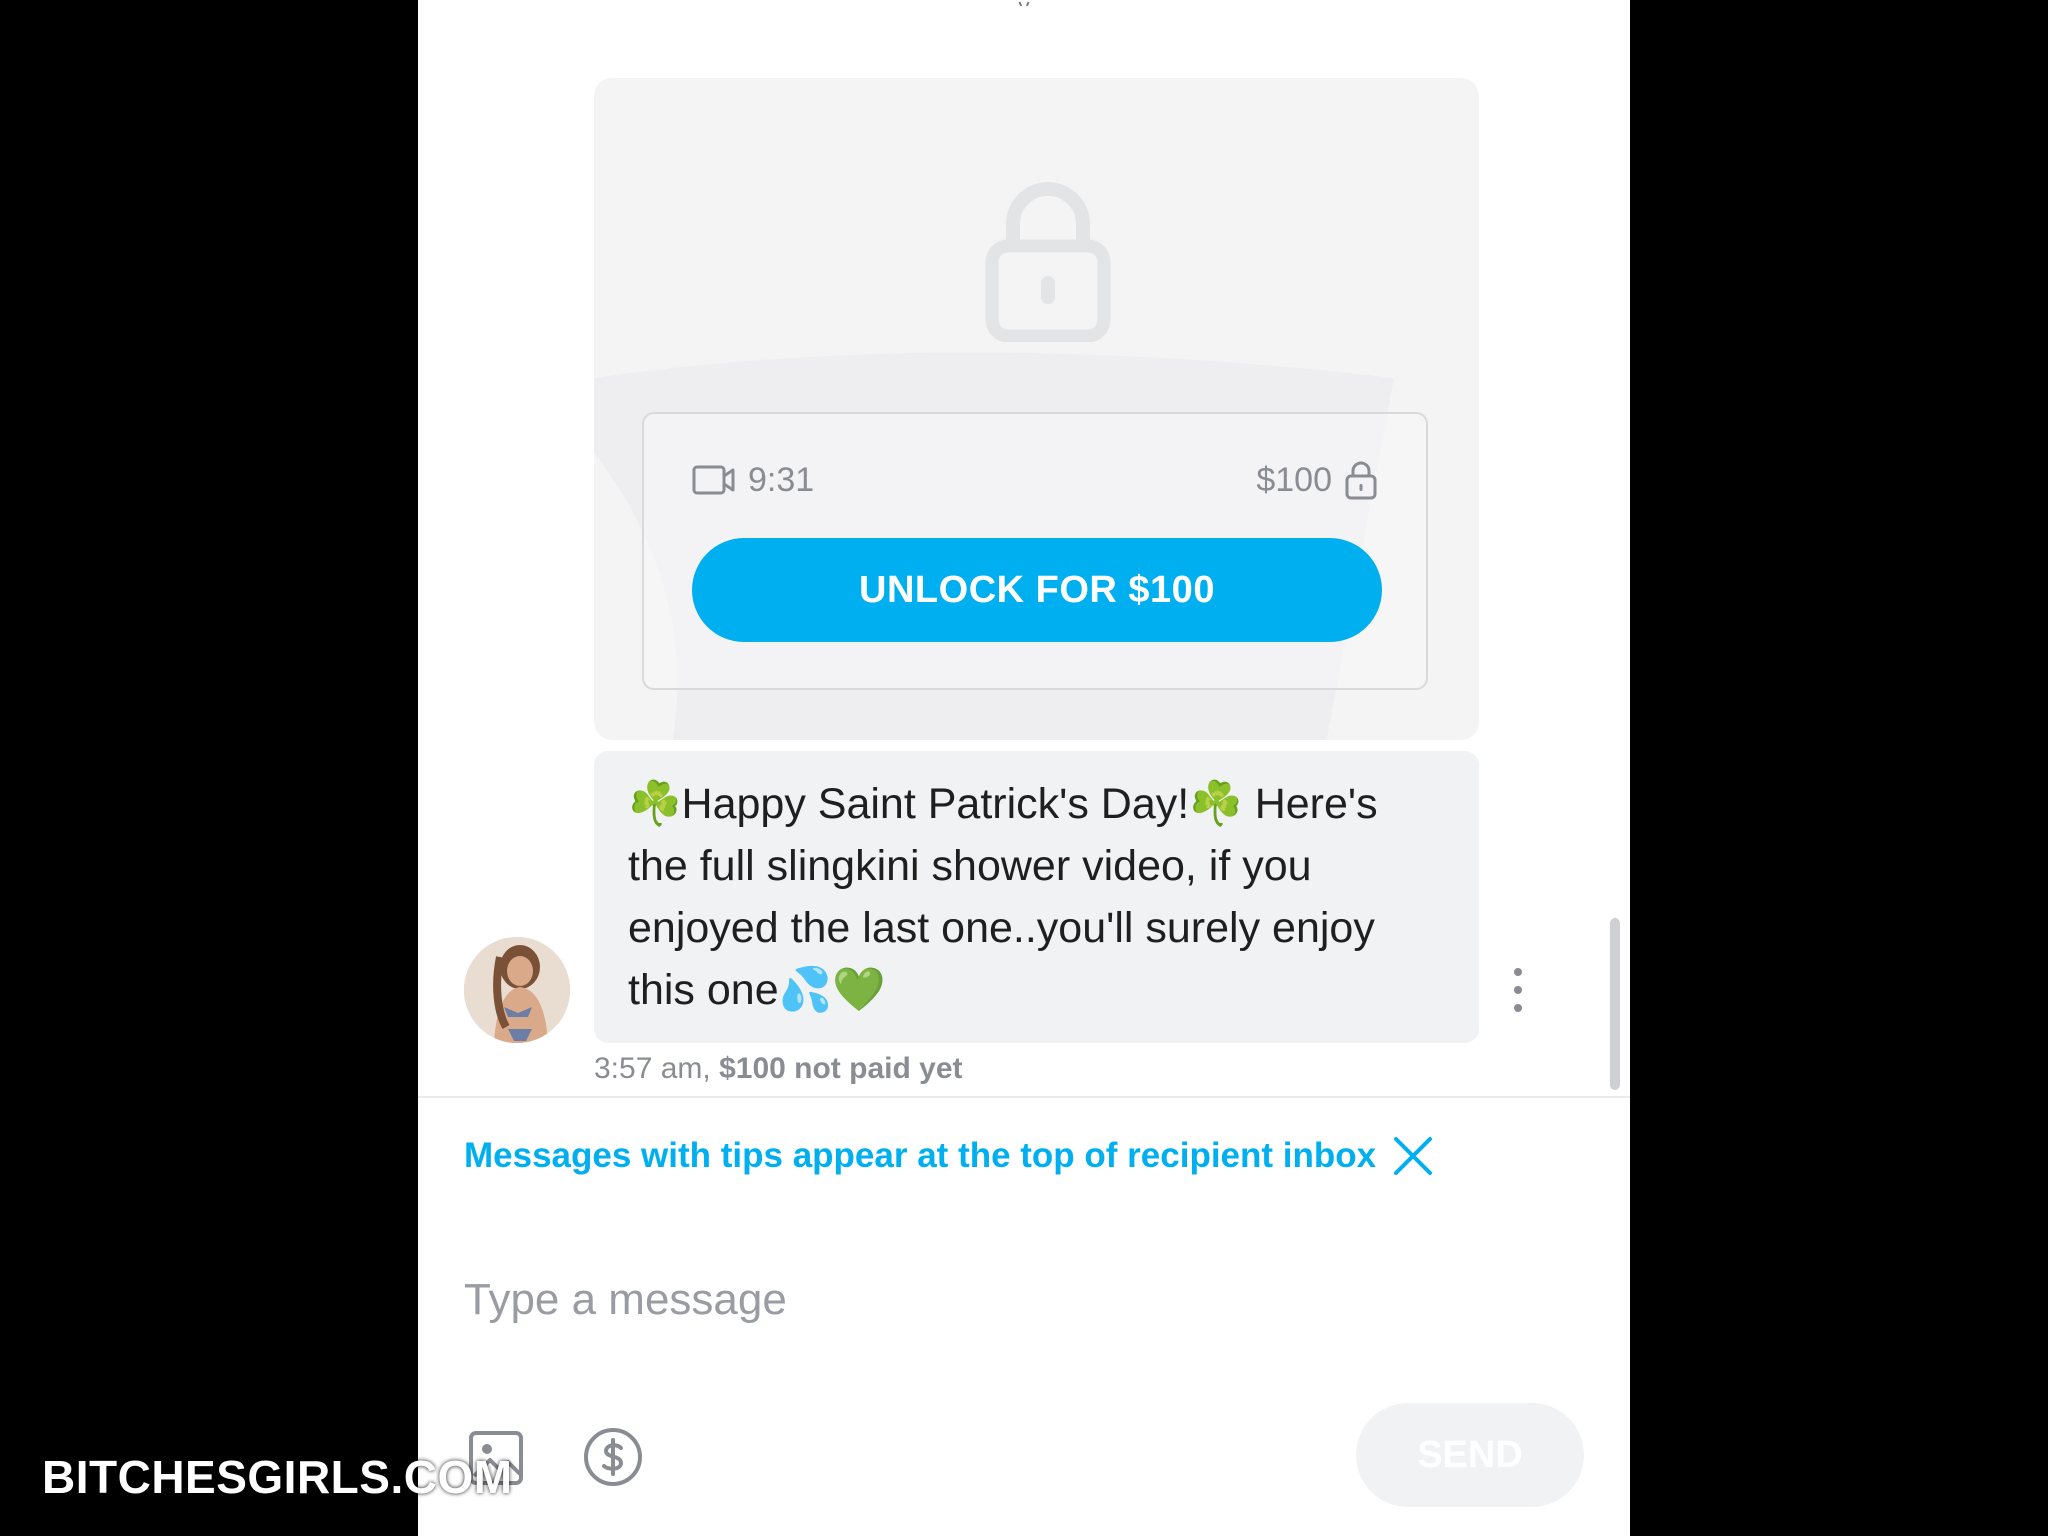 This screenshot has height=1536, width=2048. I want to click on send-button: SEND, so click(1470, 1455).